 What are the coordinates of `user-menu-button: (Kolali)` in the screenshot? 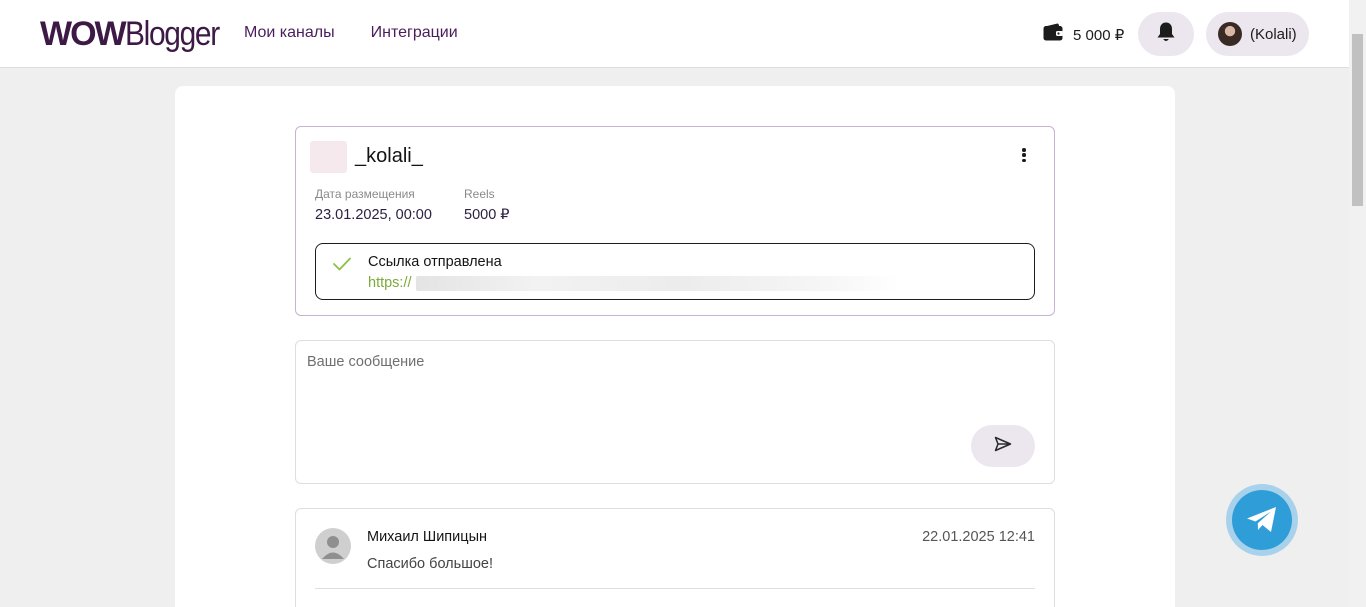 It's located at (1257, 34).